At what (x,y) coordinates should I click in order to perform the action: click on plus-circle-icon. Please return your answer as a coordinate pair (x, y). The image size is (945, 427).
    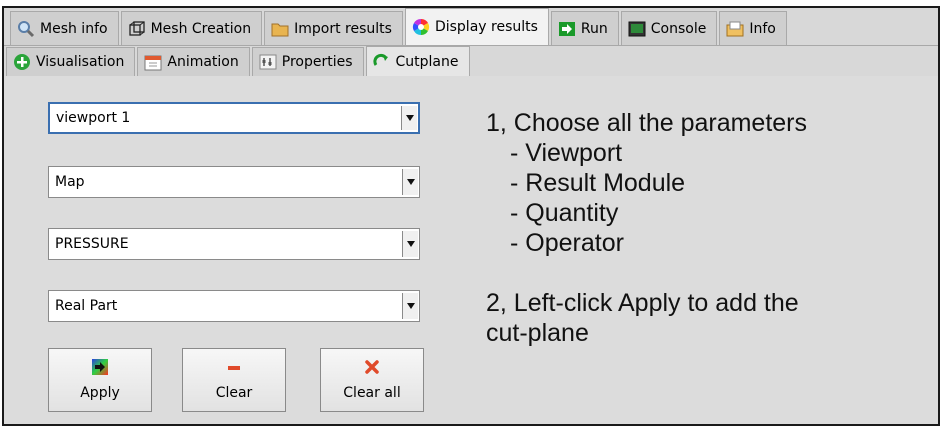
    Looking at the image, I should click on (22, 62).